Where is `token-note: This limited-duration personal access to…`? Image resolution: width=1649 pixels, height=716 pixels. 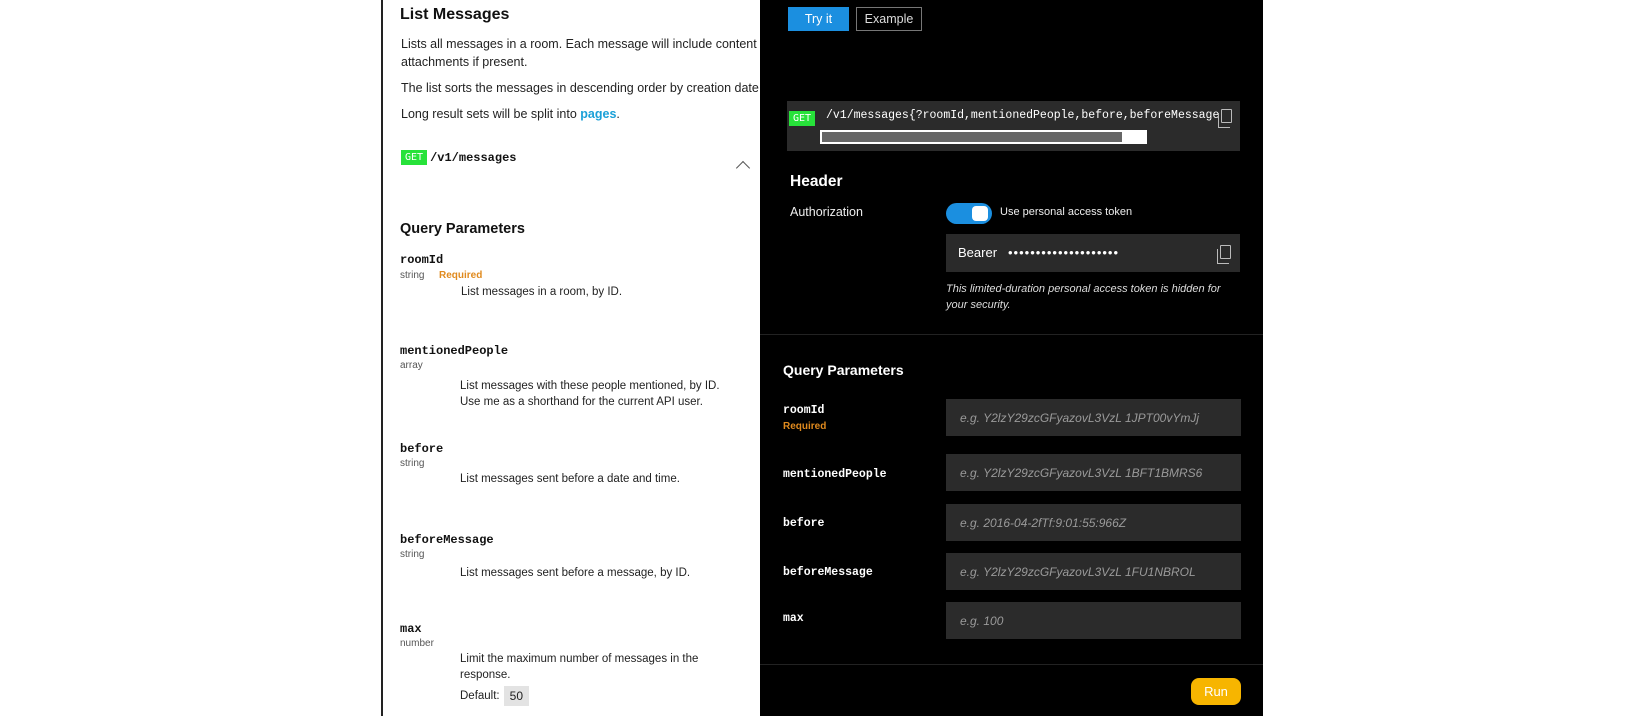 token-note: This limited-duration personal access to… is located at coordinates (1083, 297).